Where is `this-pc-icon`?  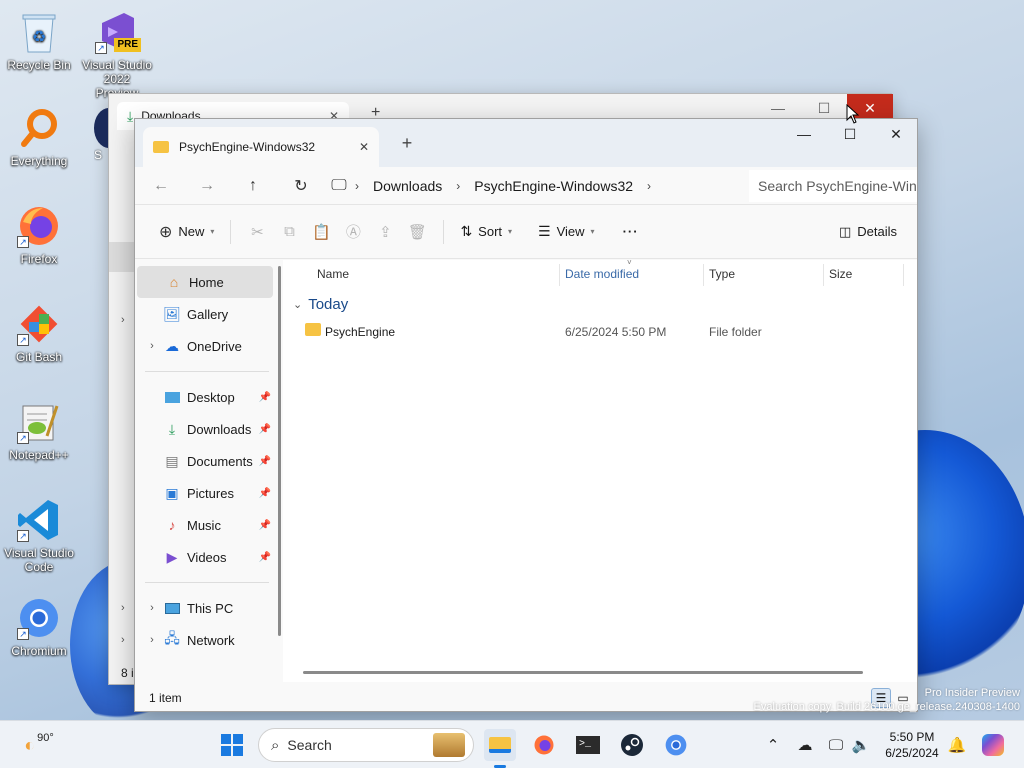
this-pc-icon is located at coordinates (172, 608).